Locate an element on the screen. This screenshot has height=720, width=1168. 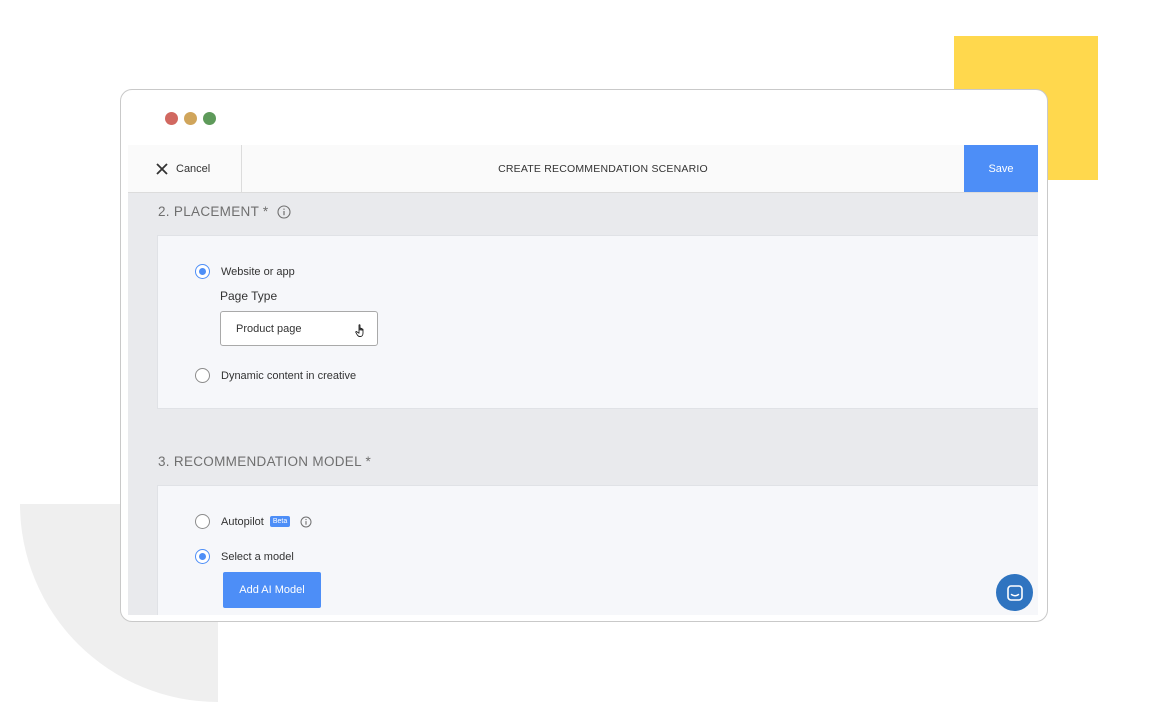
cancel-button: Cancel is located at coordinates (185, 168).